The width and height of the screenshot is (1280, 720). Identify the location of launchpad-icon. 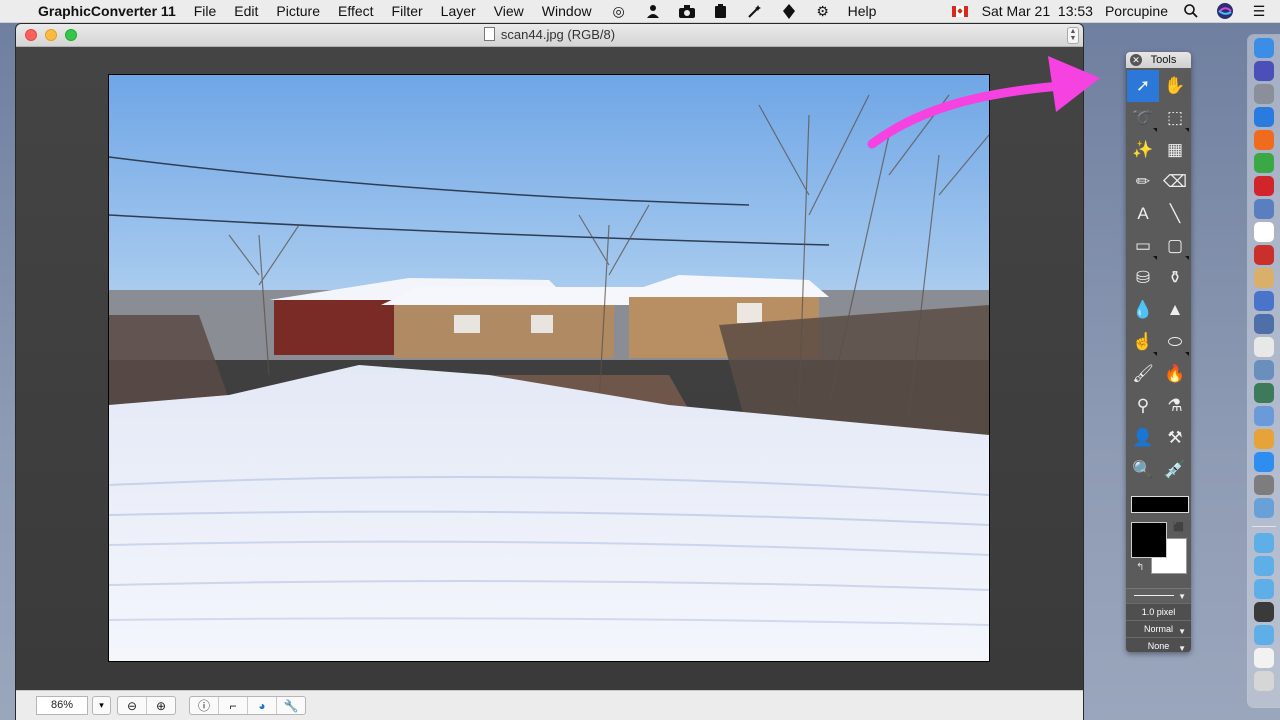
(1264, 94).